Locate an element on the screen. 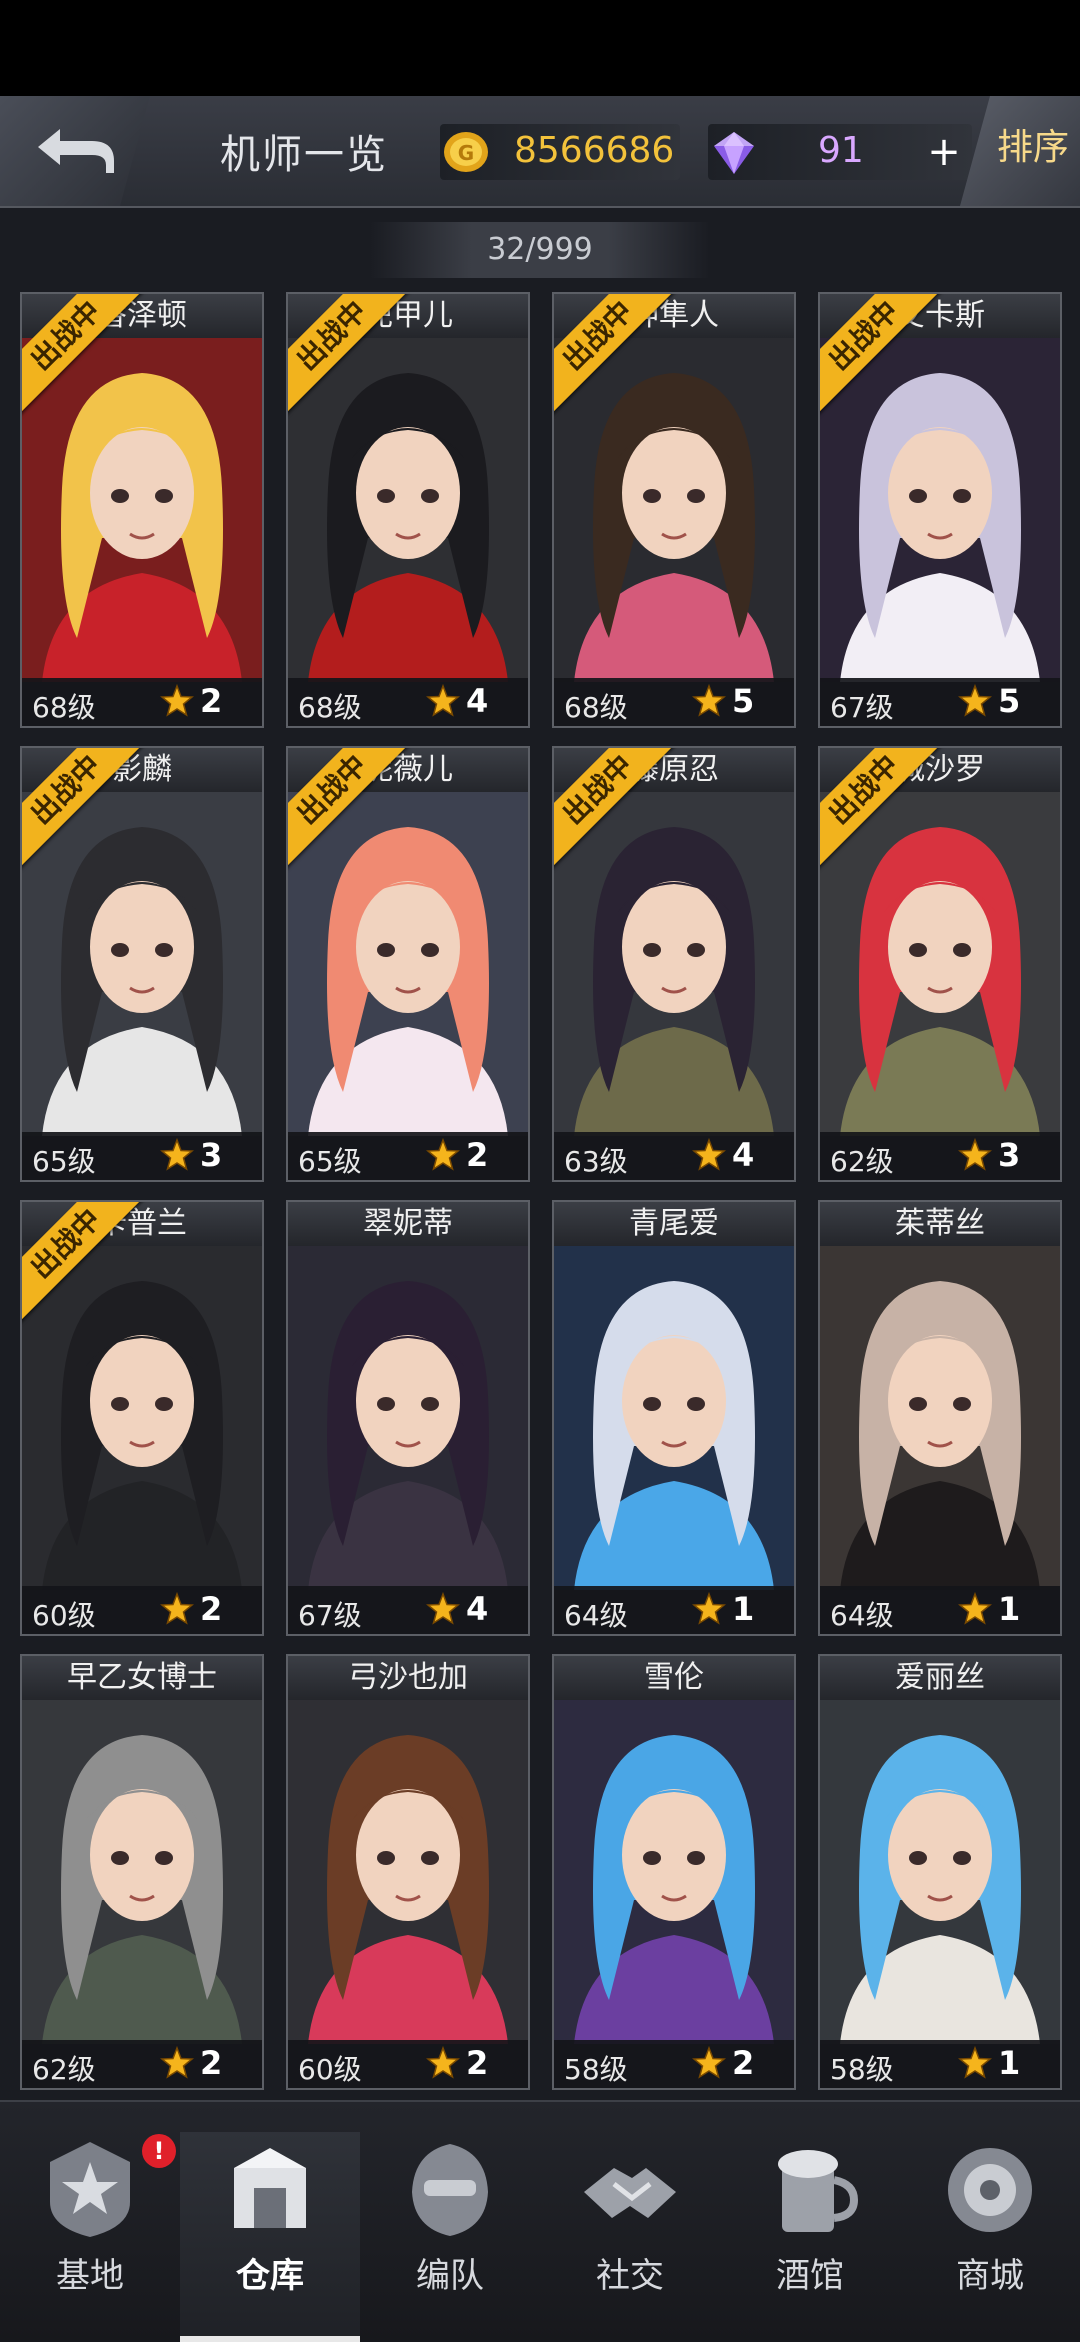  pilot-footer: 58级 2 is located at coordinates (674, 2064).